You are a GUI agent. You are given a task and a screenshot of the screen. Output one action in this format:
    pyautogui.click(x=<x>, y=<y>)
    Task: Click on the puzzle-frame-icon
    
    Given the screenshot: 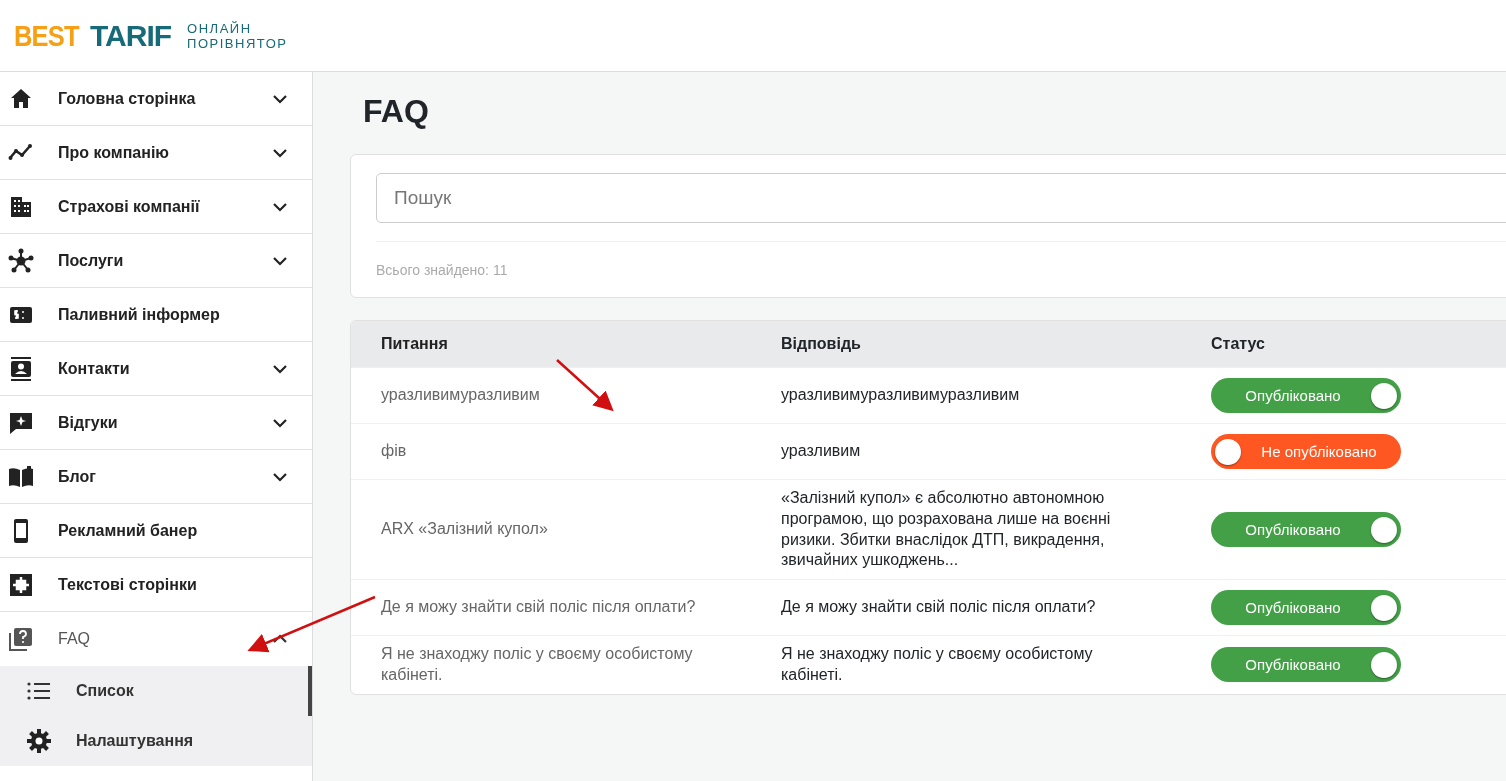 What is the action you would take?
    pyautogui.click(x=21, y=584)
    